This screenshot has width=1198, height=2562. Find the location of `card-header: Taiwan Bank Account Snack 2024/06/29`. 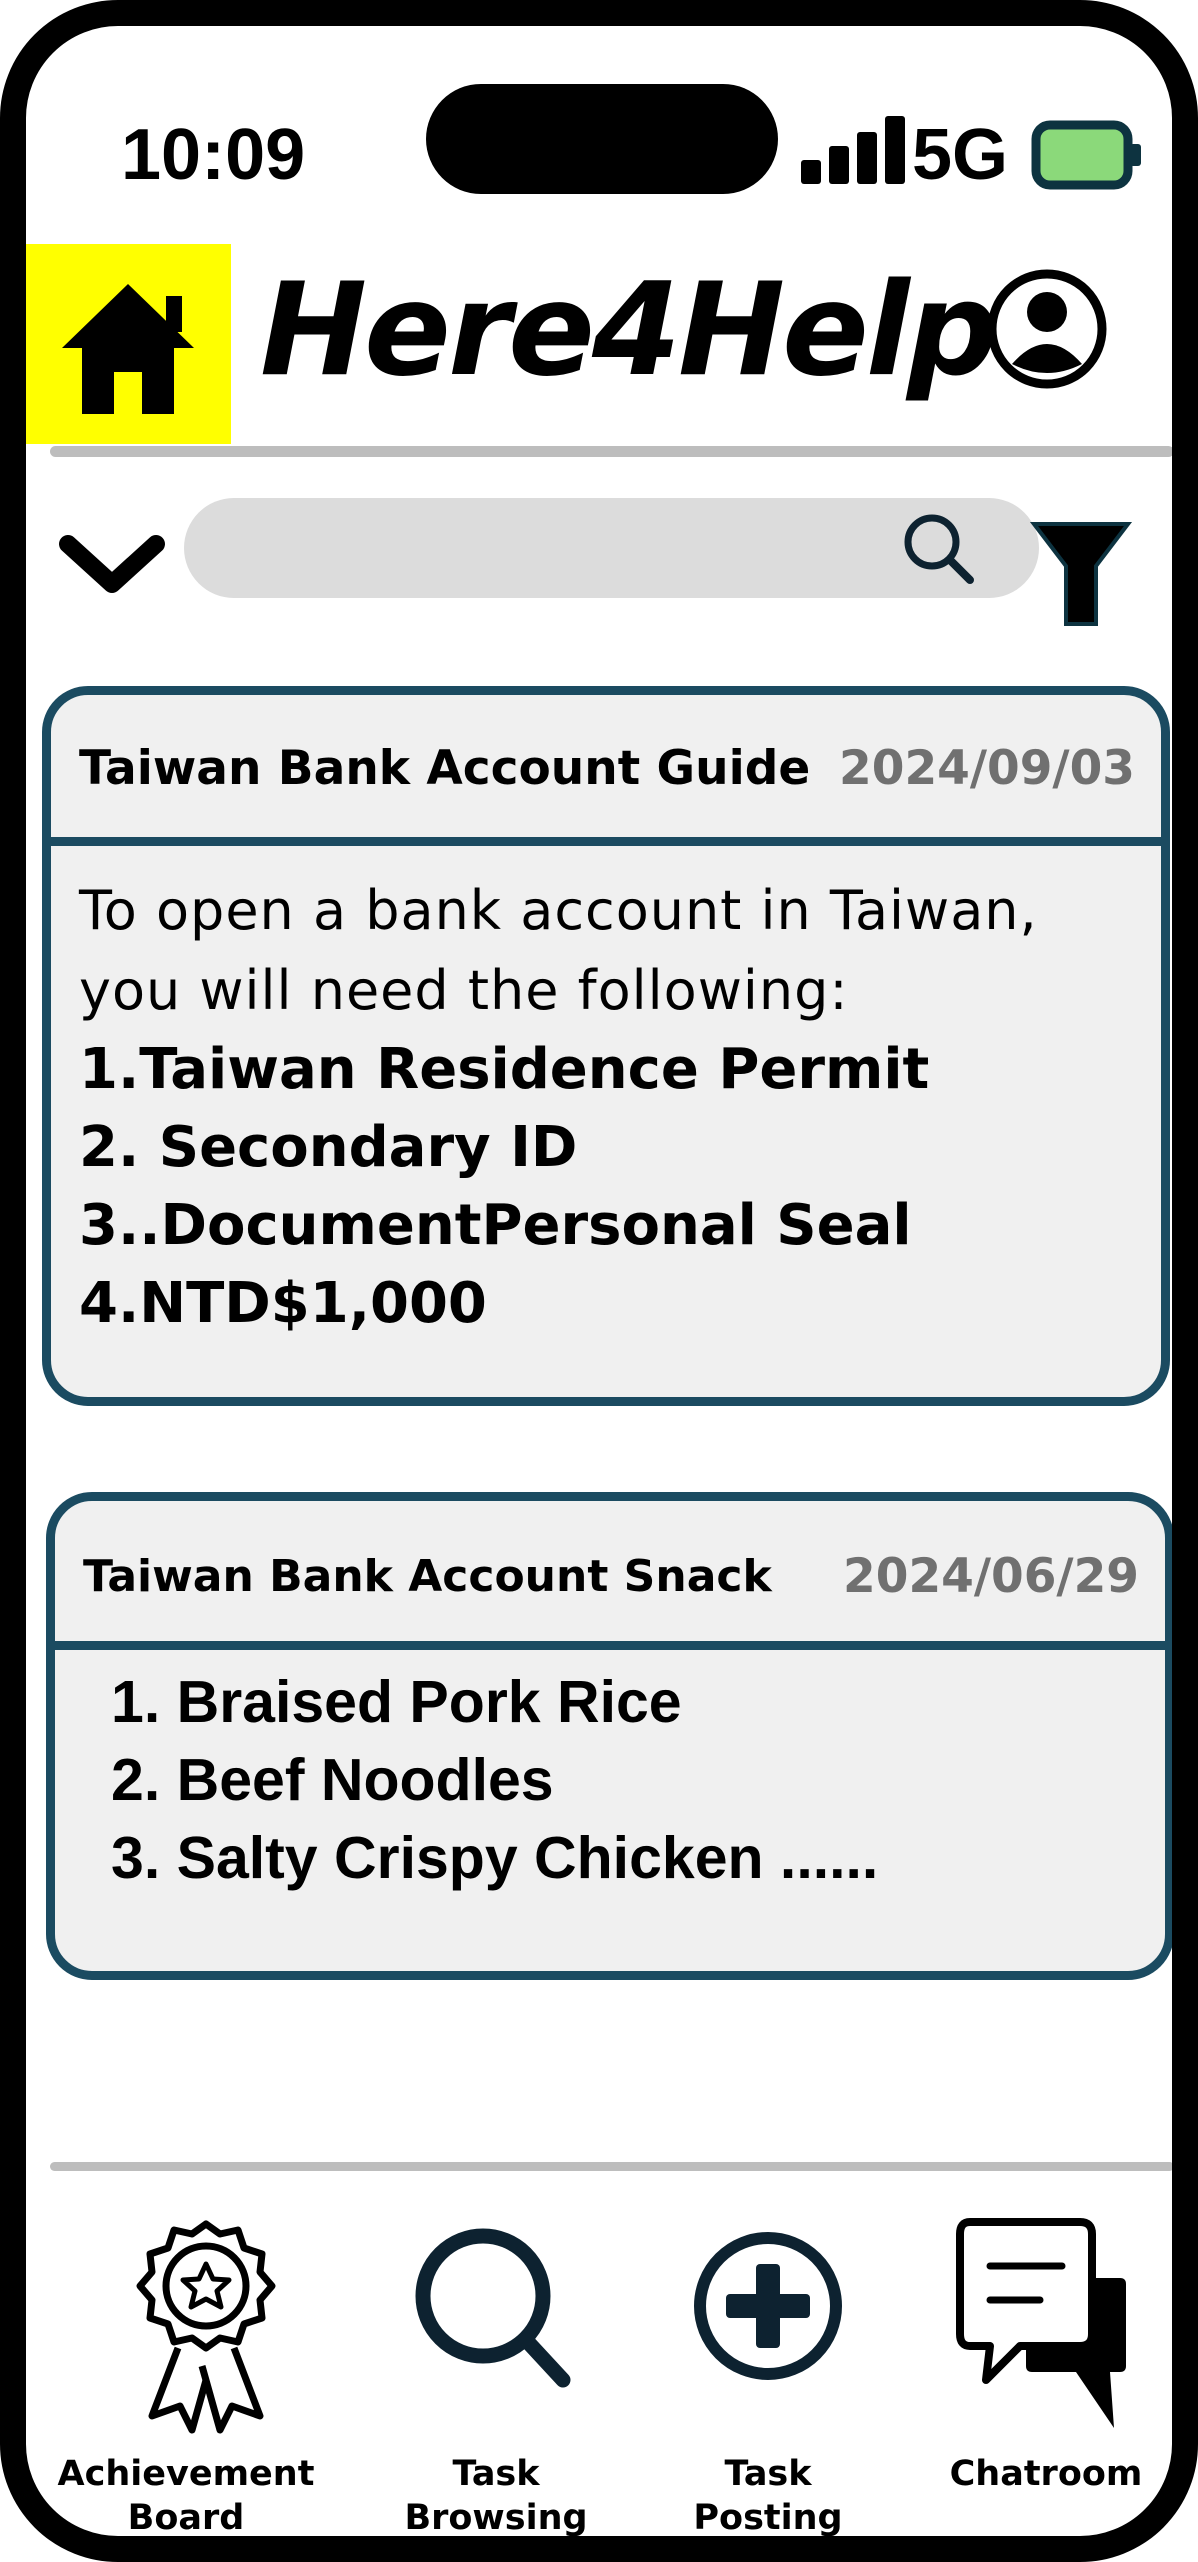

card-header: Taiwan Bank Account Snack 2024/06/29 is located at coordinates (610, 1575).